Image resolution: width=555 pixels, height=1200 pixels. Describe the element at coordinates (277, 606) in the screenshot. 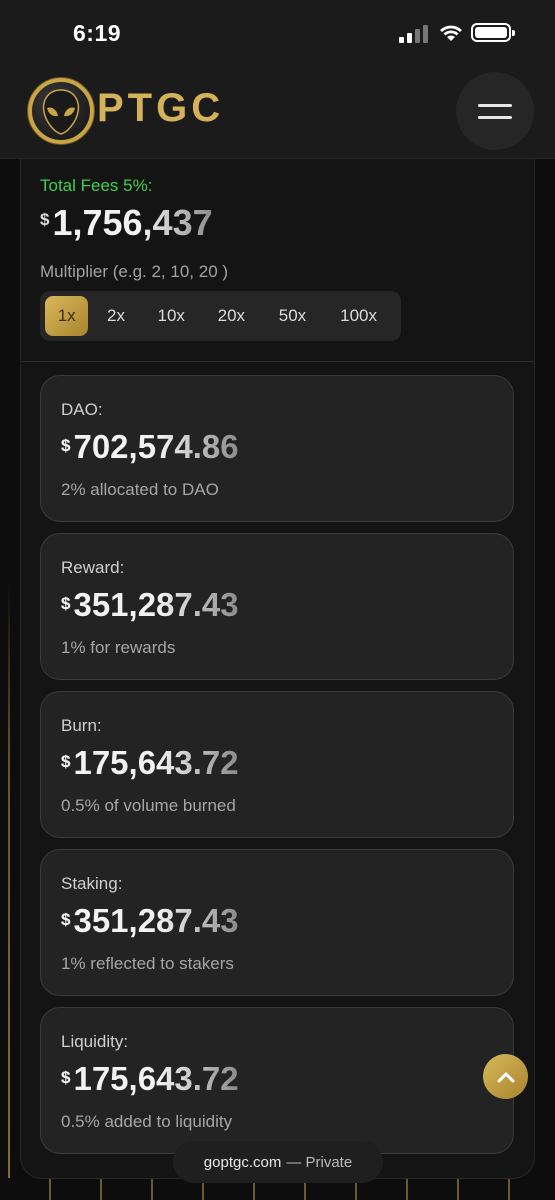

I see `fee-card-reward: Reward: $351,287.43 1% for rewards` at that location.